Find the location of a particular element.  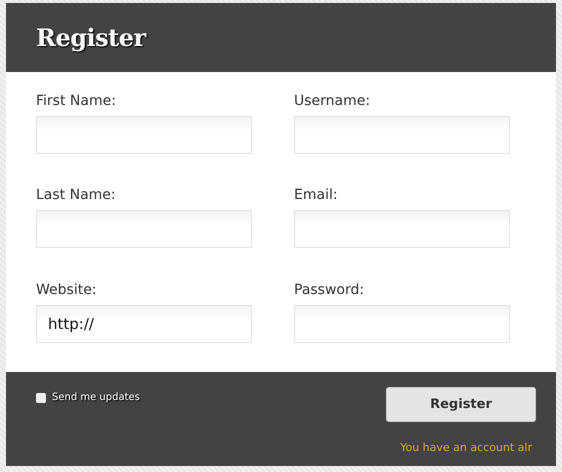

field-label: Username: is located at coordinates (333, 101).